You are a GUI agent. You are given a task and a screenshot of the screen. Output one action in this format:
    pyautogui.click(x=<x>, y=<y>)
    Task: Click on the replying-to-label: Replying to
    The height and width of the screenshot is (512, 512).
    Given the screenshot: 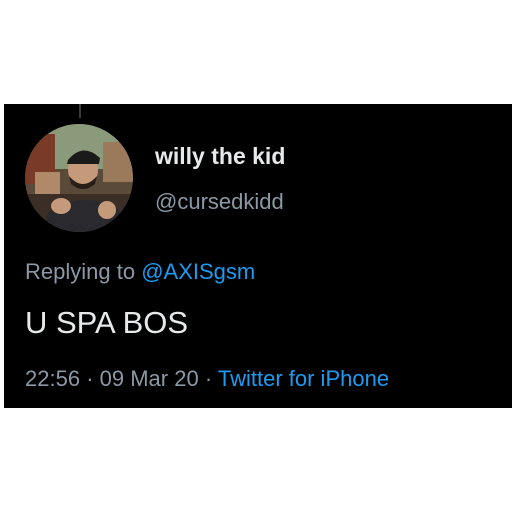 What is the action you would take?
    pyautogui.click(x=80, y=271)
    